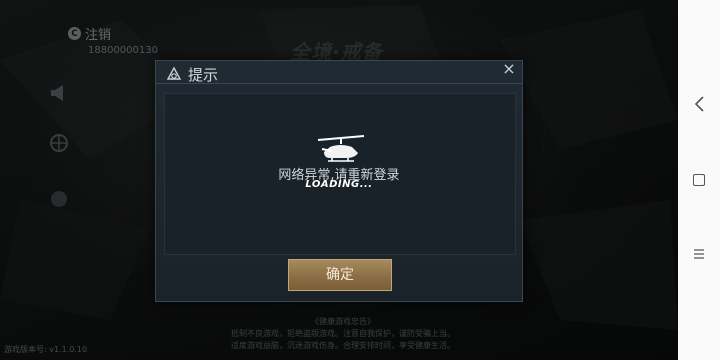 This screenshot has height=360, width=720. I want to click on close-button: ×, so click(509, 69).